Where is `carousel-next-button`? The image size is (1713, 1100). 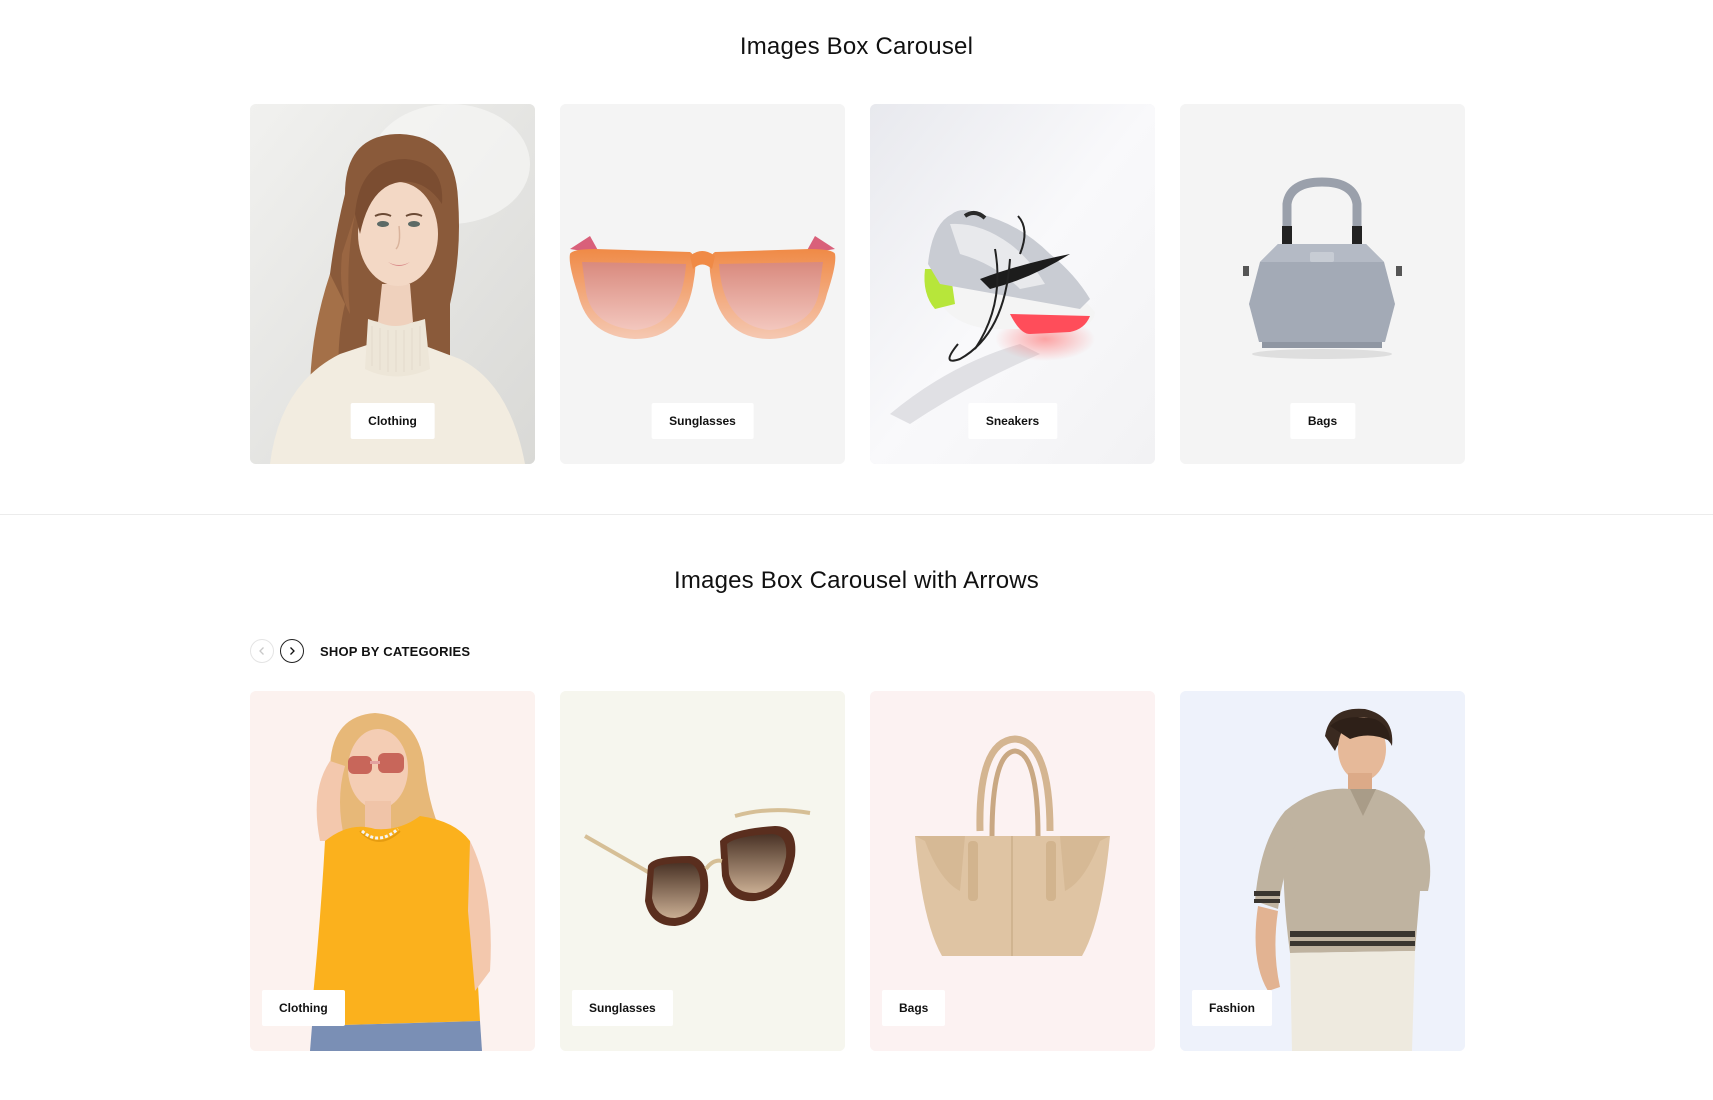 carousel-next-button is located at coordinates (292, 651).